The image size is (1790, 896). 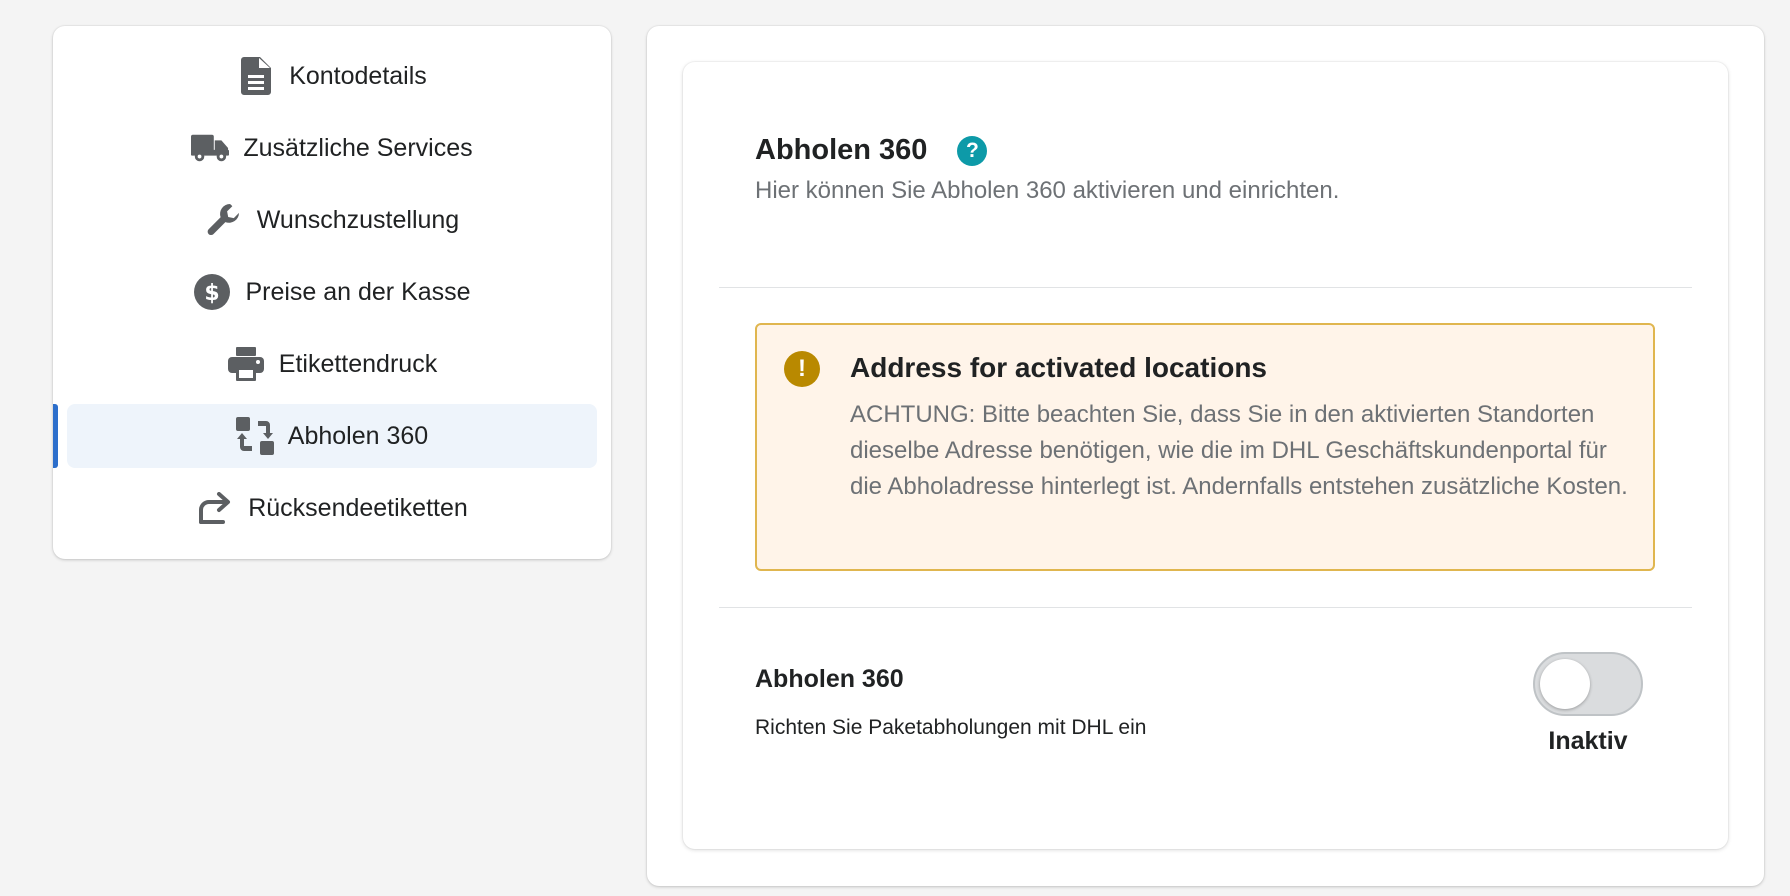 I want to click on section-title: Abholen 360, so click(x=841, y=150).